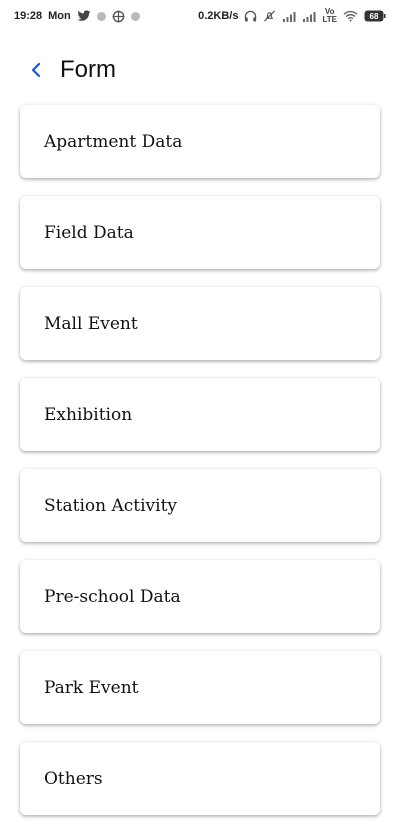  Describe the element at coordinates (200, 70) in the screenshot. I see `app-bar: Form` at that location.